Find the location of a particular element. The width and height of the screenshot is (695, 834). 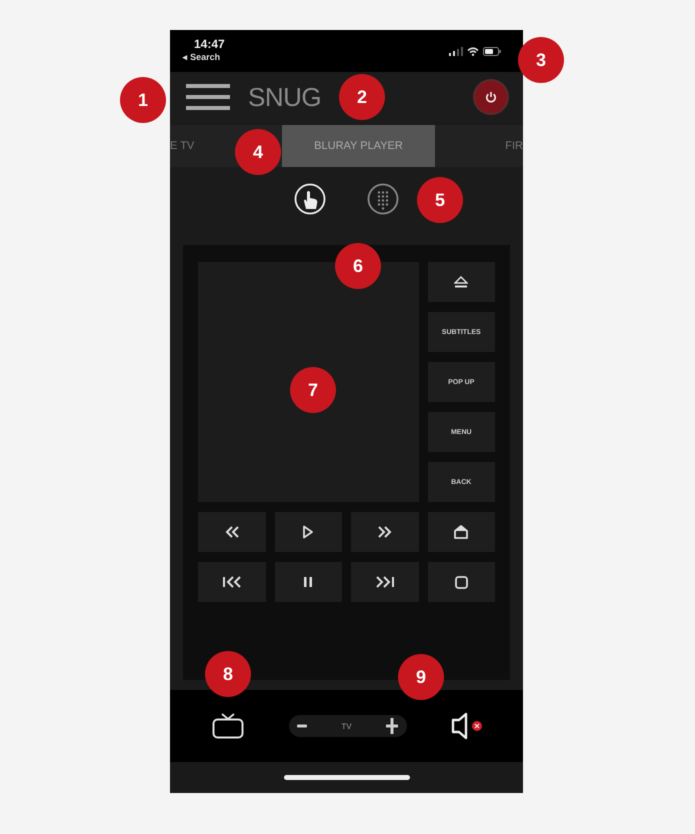

clock-time: 14:47 is located at coordinates (209, 44).